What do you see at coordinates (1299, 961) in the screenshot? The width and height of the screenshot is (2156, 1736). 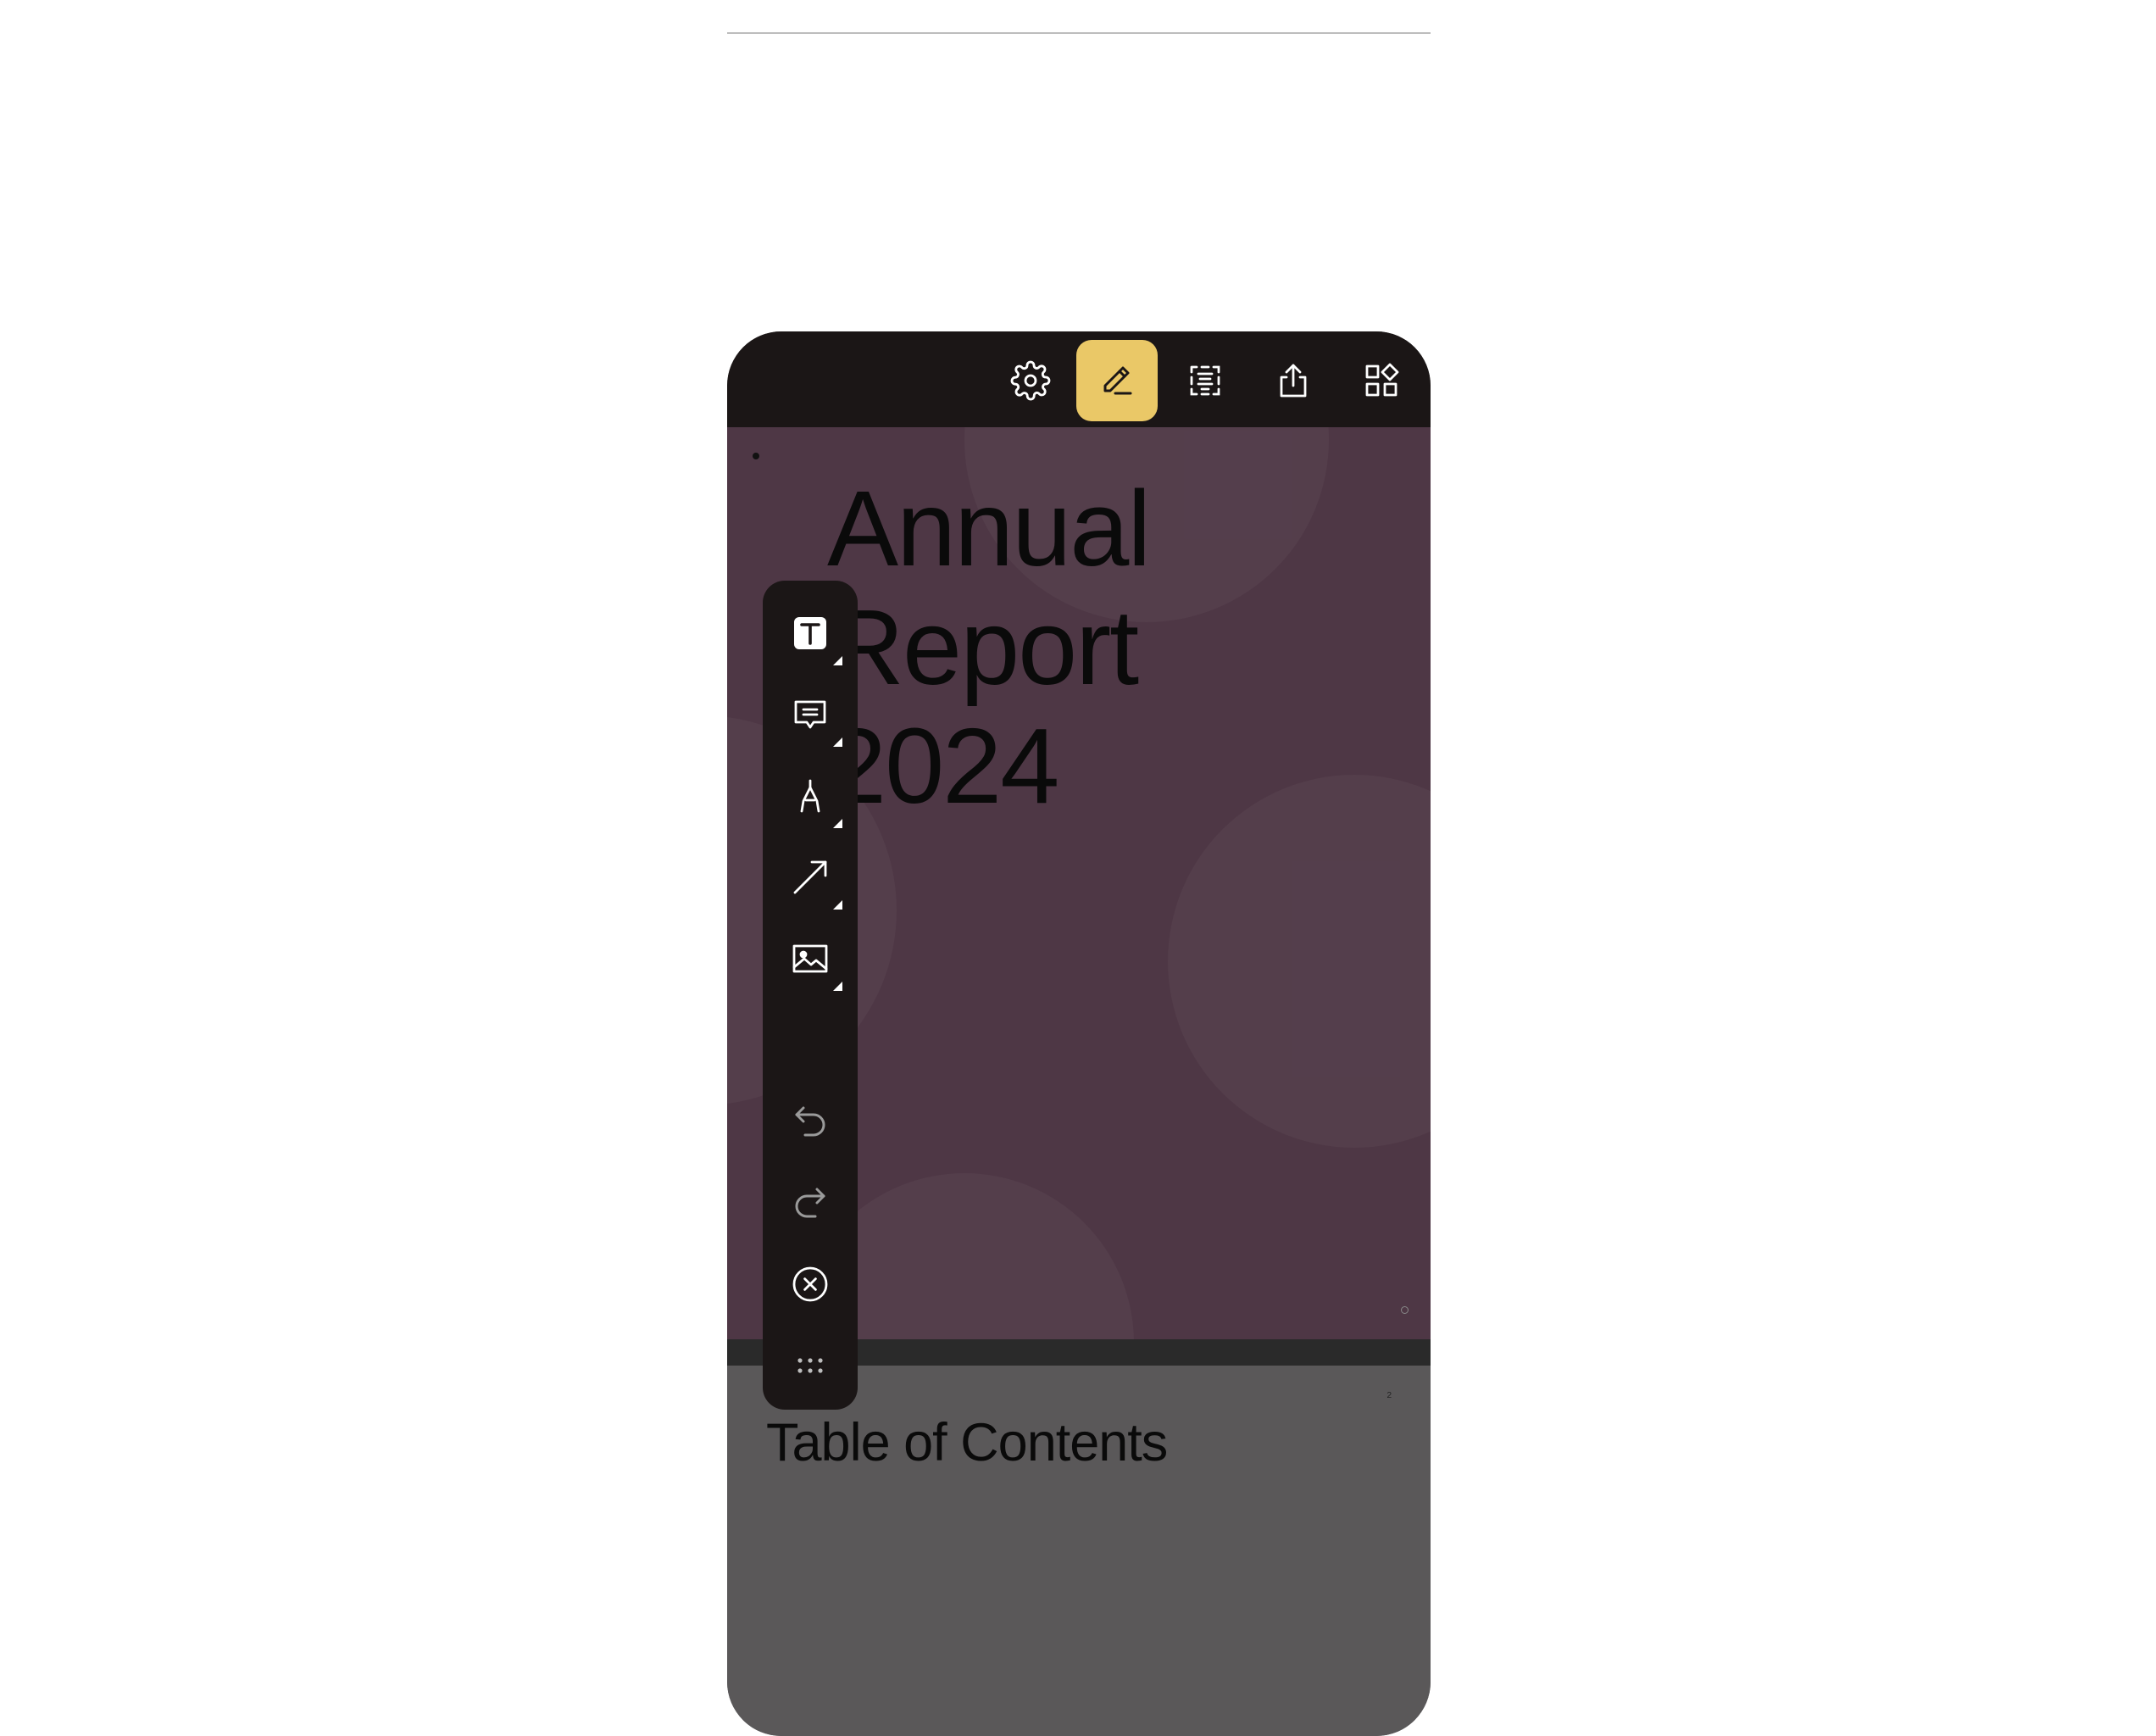 I see `decorative-circle` at bounding box center [1299, 961].